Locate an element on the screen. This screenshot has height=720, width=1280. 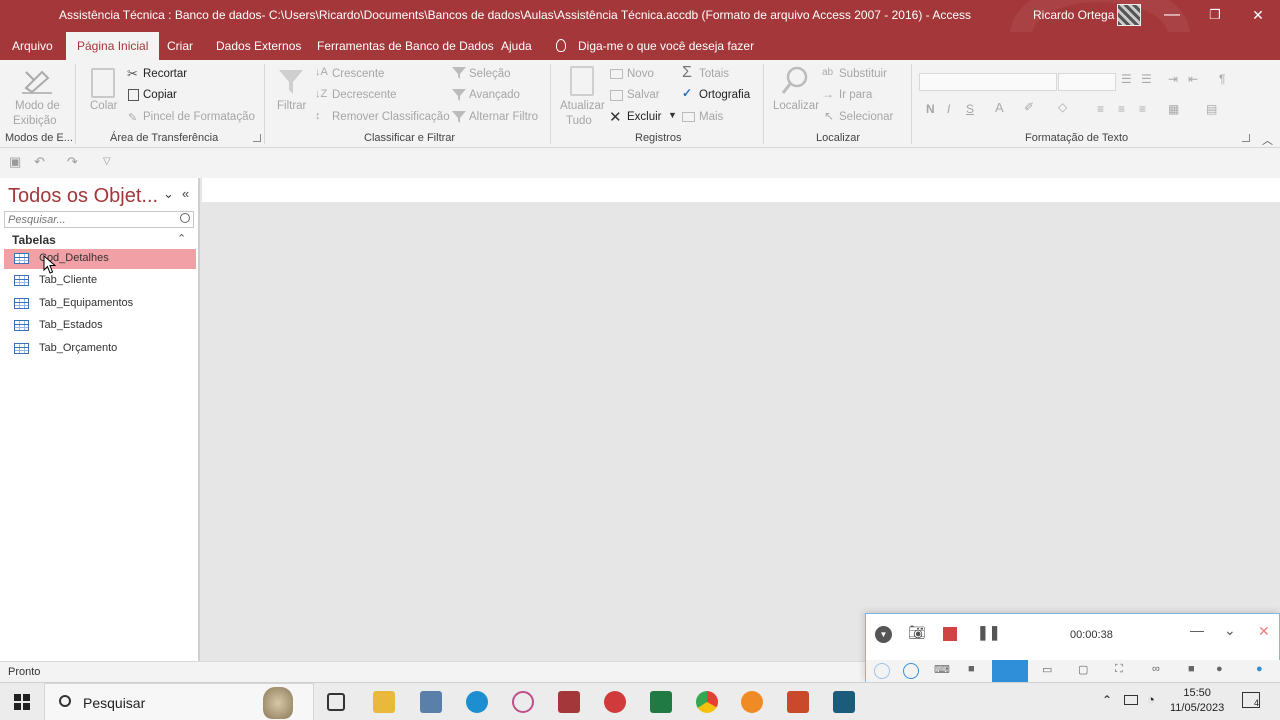
refresh-all-label2: Tudo is located at coordinates (579, 121).